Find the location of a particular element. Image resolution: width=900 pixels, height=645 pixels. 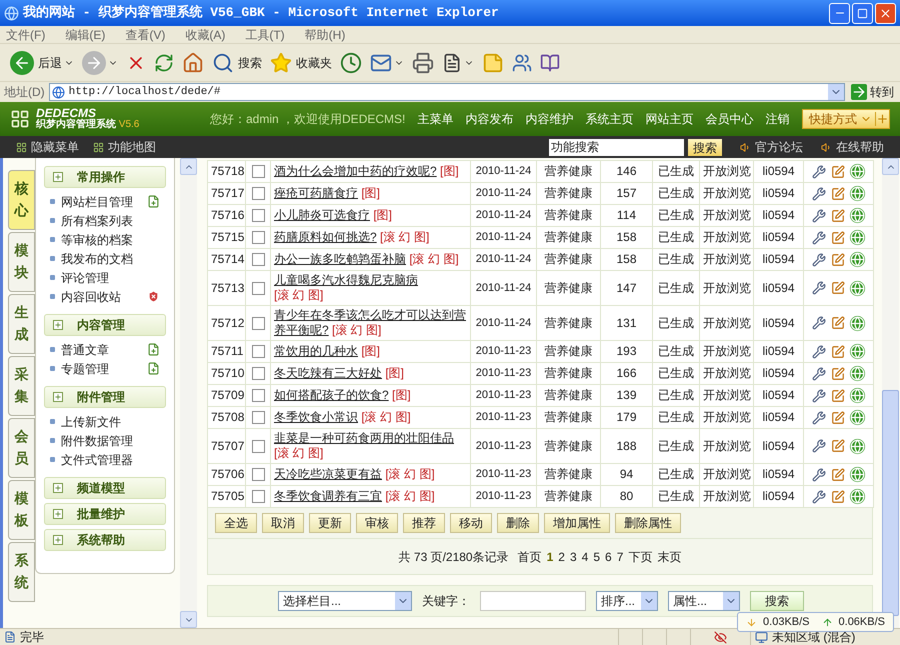

window-title: 我的网站 - 织梦内容管理系统 V56_GBK - Microsoft Internet Explorer is located at coordinates (261, 13).